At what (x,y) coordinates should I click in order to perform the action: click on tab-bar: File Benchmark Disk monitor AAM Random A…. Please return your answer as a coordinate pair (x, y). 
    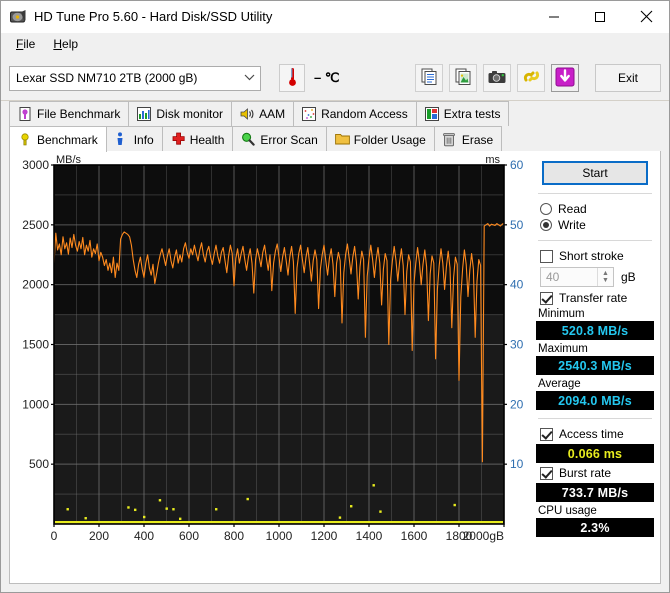
    Looking at the image, I should click on (335, 126).